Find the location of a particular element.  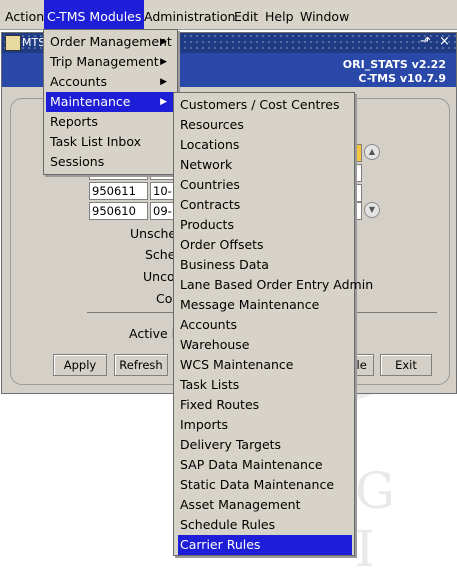

submenu-item-delivery-targets: Delivery Targets is located at coordinates (265, 445).